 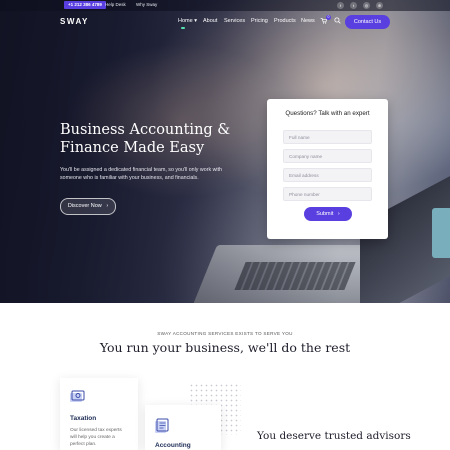 I want to click on twitter-icon: t, so click(x=353, y=5).